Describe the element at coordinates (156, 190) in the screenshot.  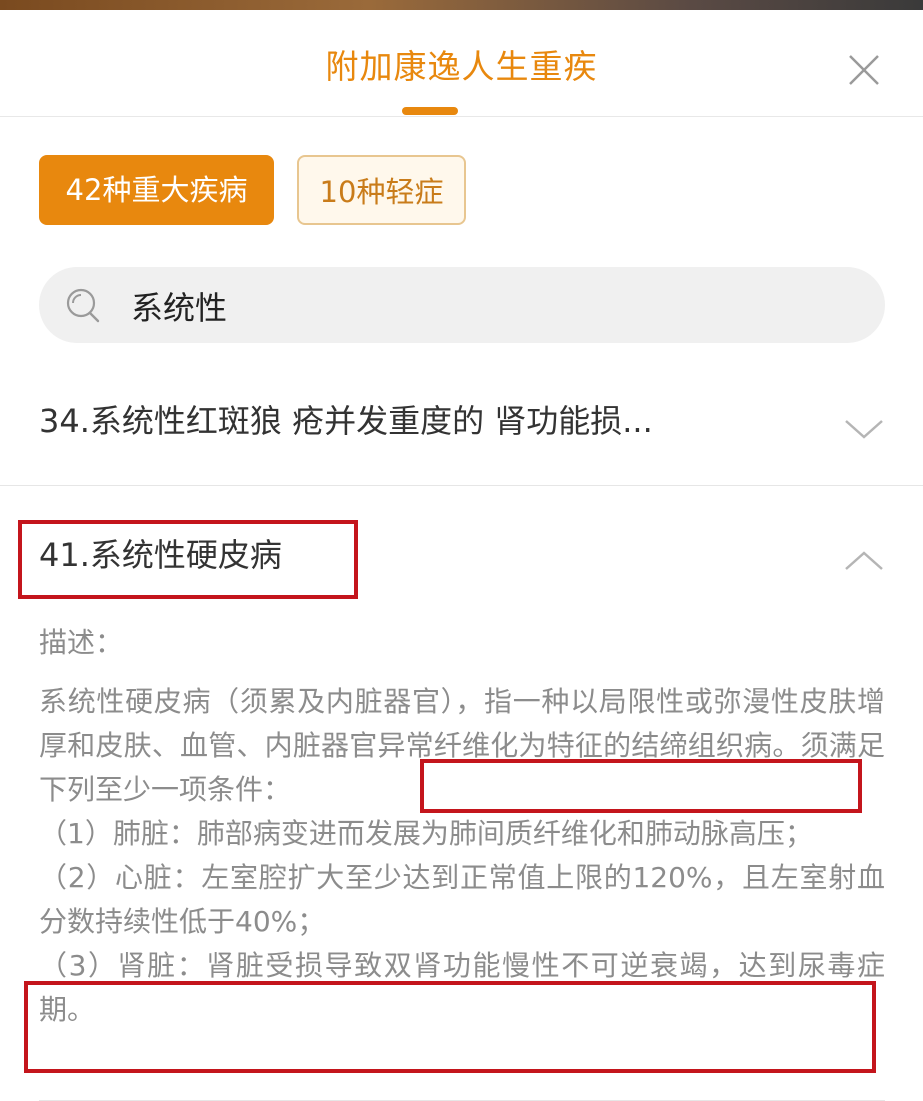
I see `tab-major-diseases: 42种重大疾病` at that location.